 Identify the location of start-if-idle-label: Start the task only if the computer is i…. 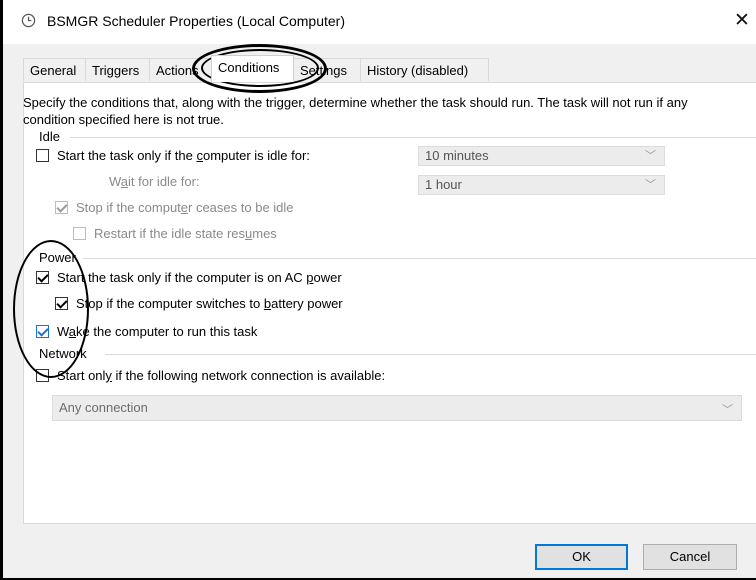
(183, 155).